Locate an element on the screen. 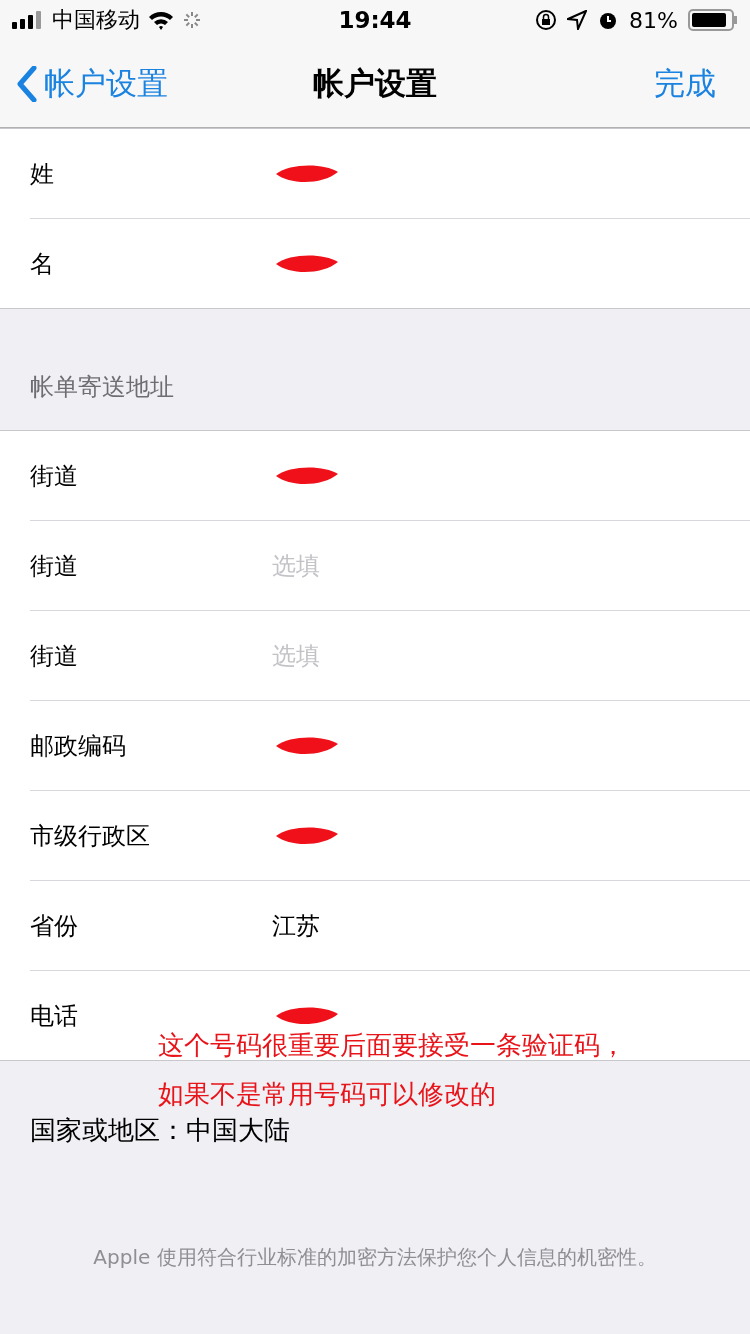 The width and height of the screenshot is (750, 1334). field-label: 邮政编码 is located at coordinates (78, 746).